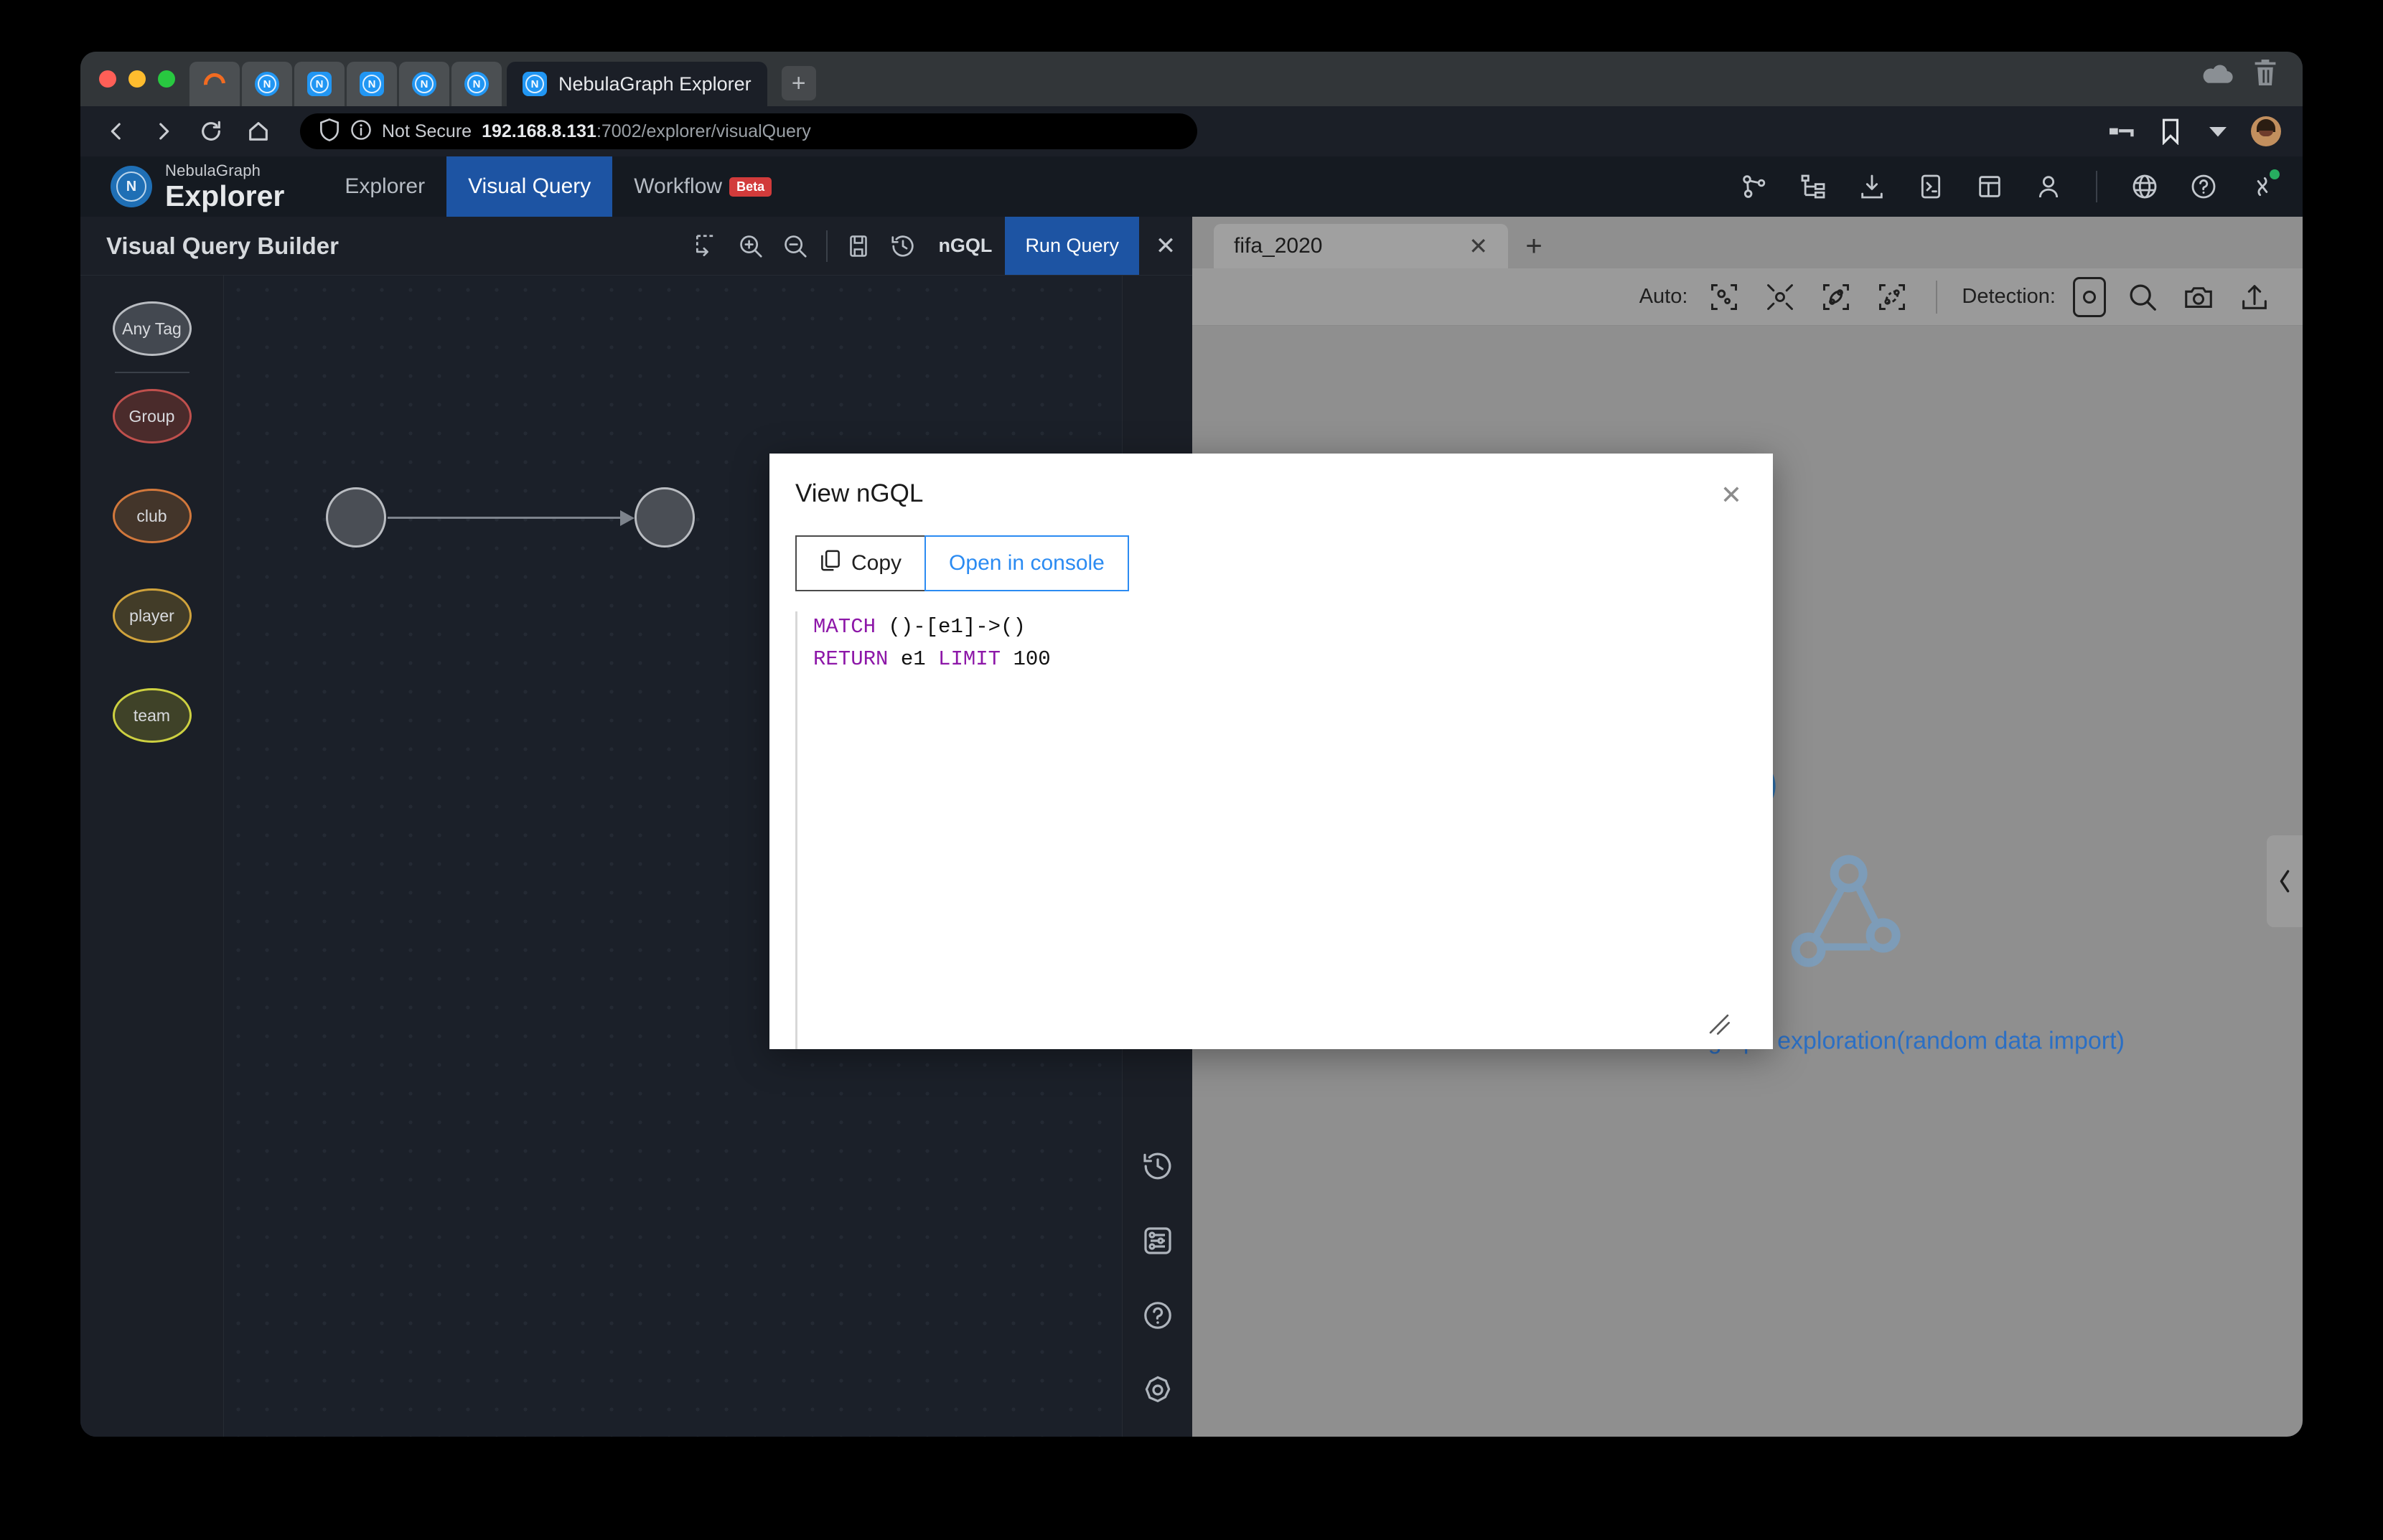  Describe the element at coordinates (2144, 186) in the screenshot. I see `language-globe-icon` at that location.